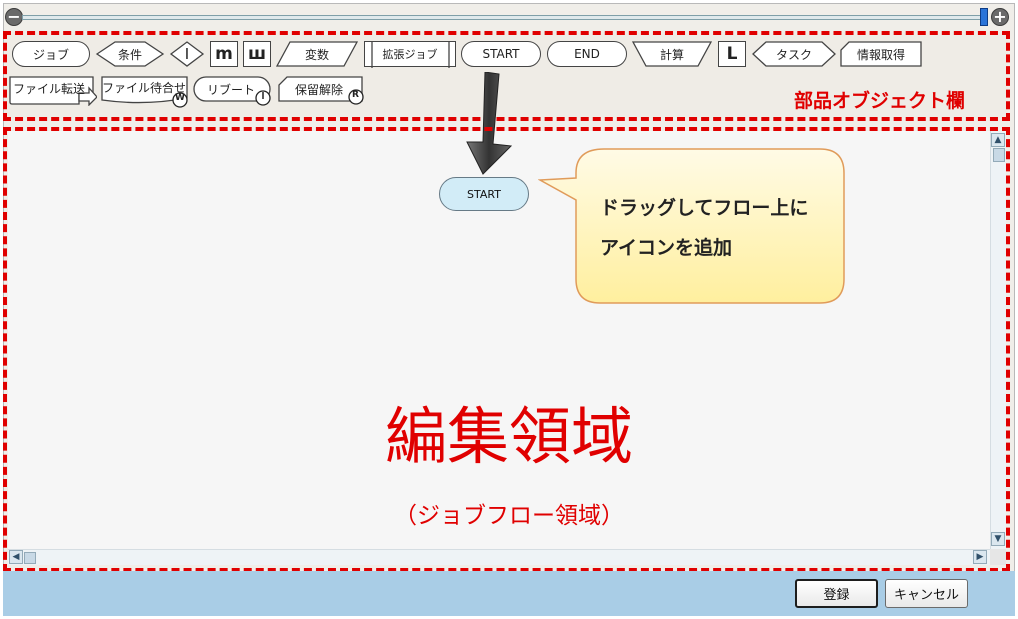  Describe the element at coordinates (720, 228) in the screenshot. I see `hint-callout-text: ドラッグしてフロー上に アイコンを追加` at that location.